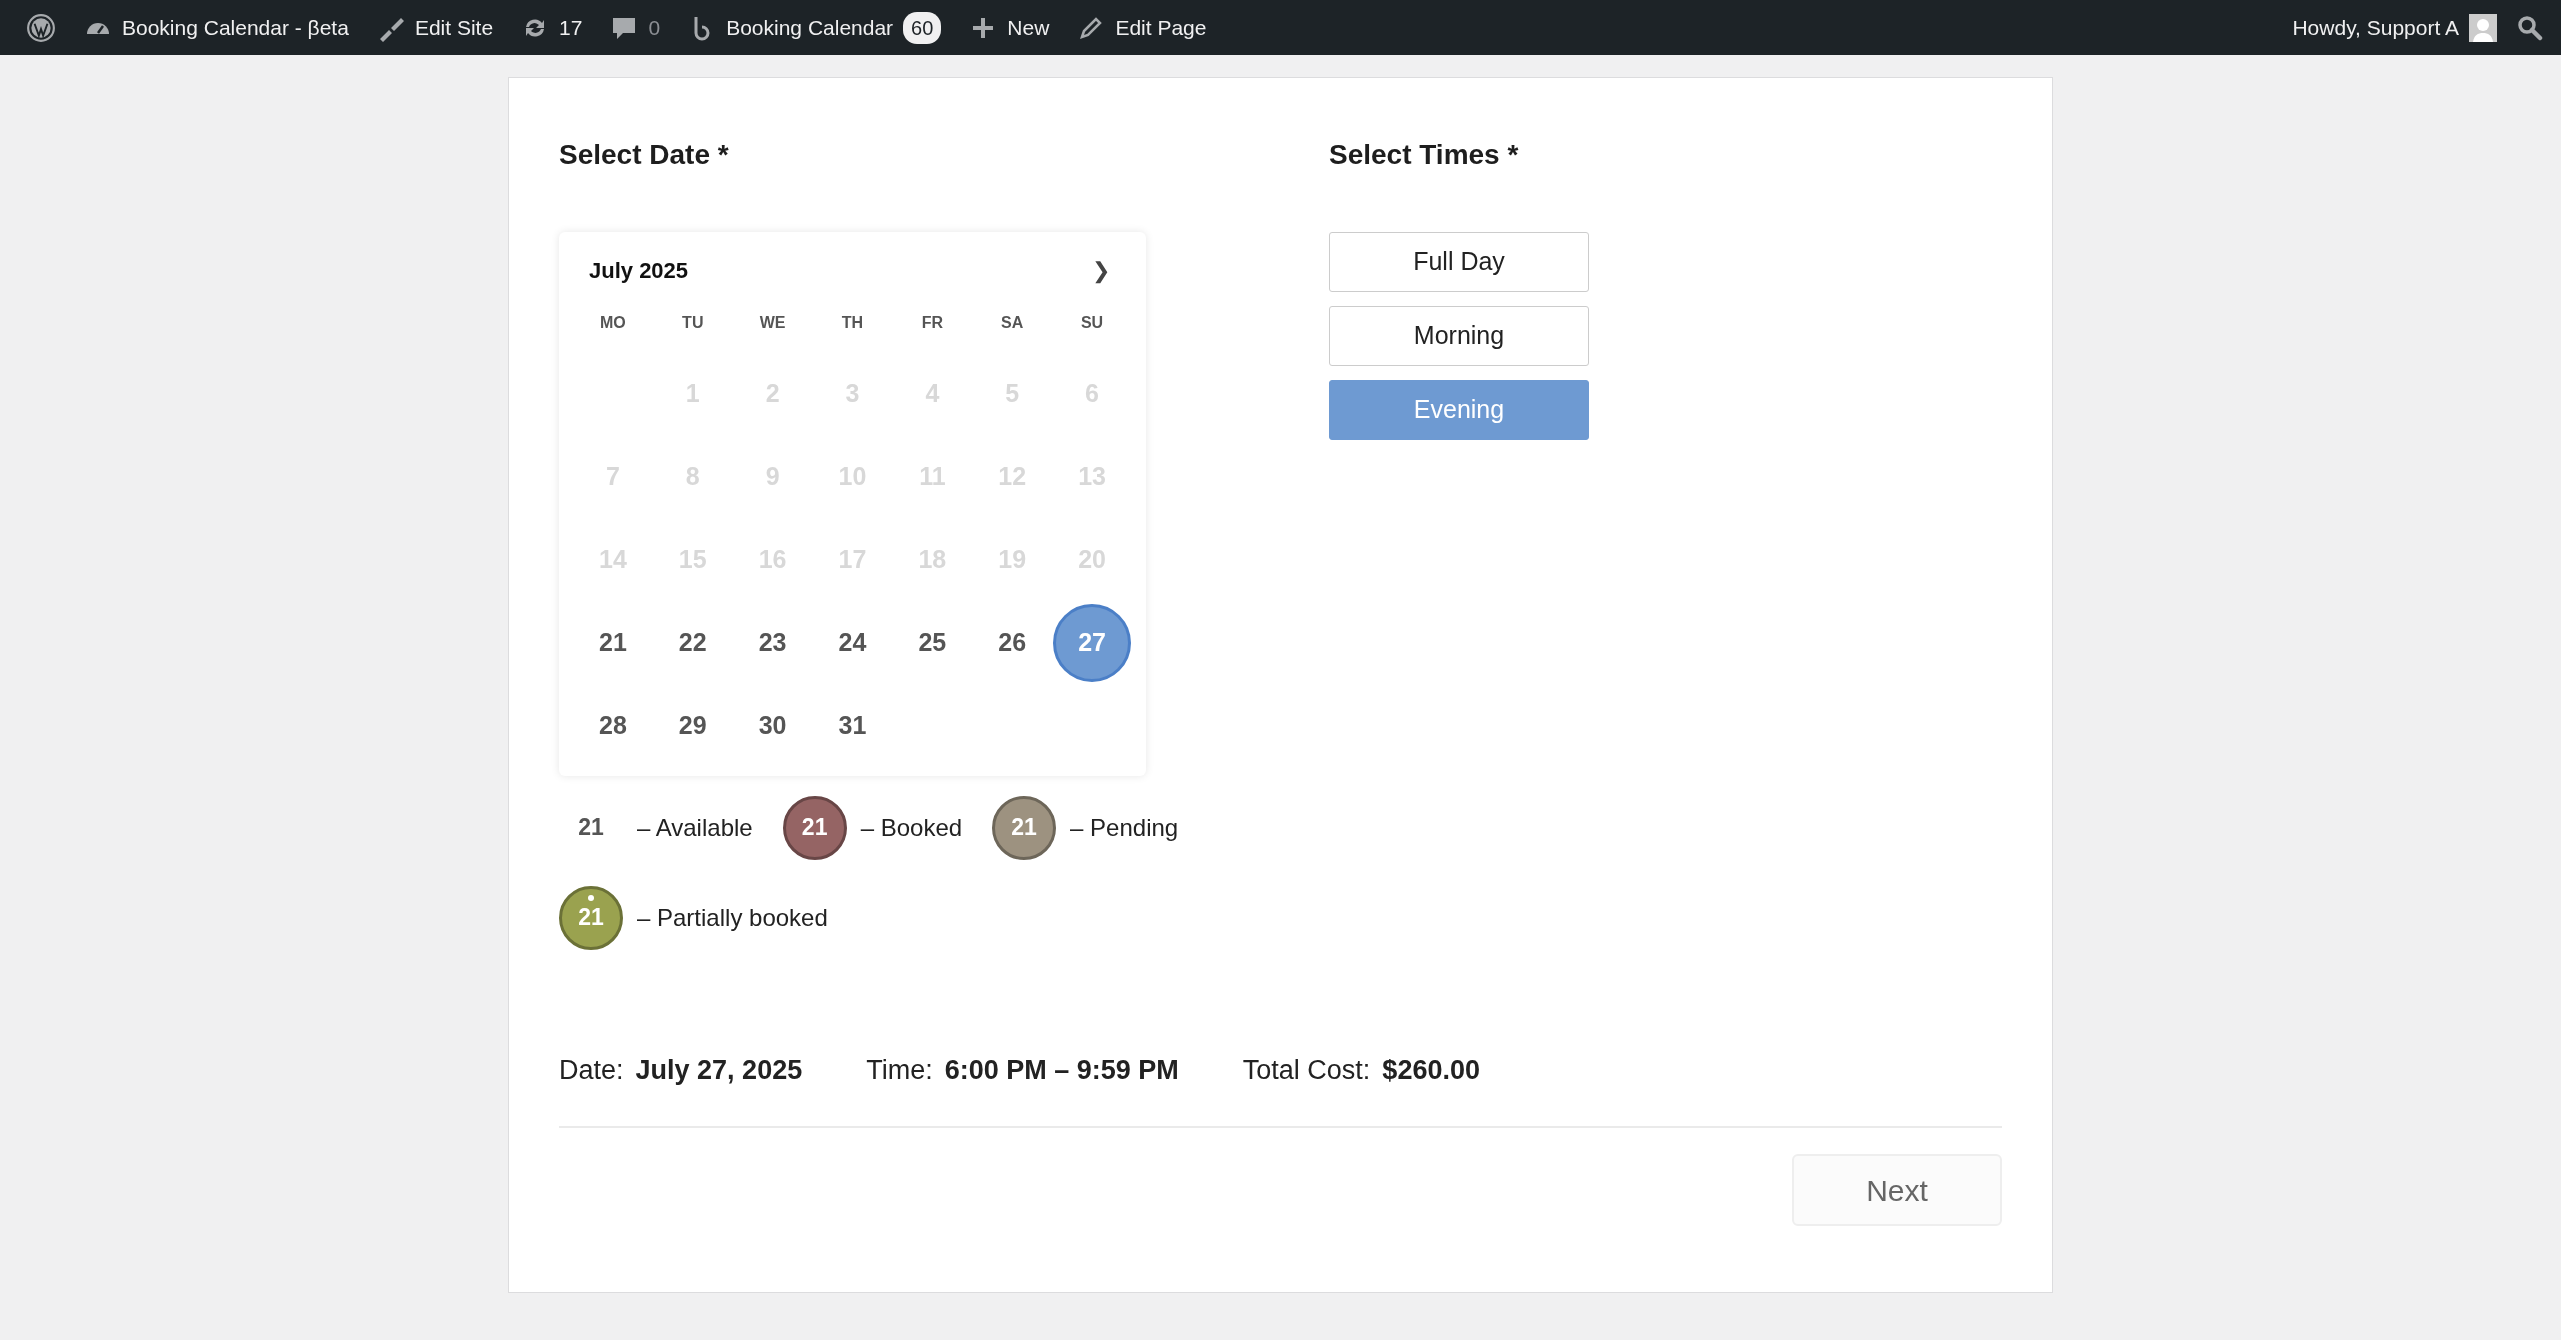 The image size is (2561, 1340). Describe the element at coordinates (591, 827) in the screenshot. I see `legend-day: 21` at that location.